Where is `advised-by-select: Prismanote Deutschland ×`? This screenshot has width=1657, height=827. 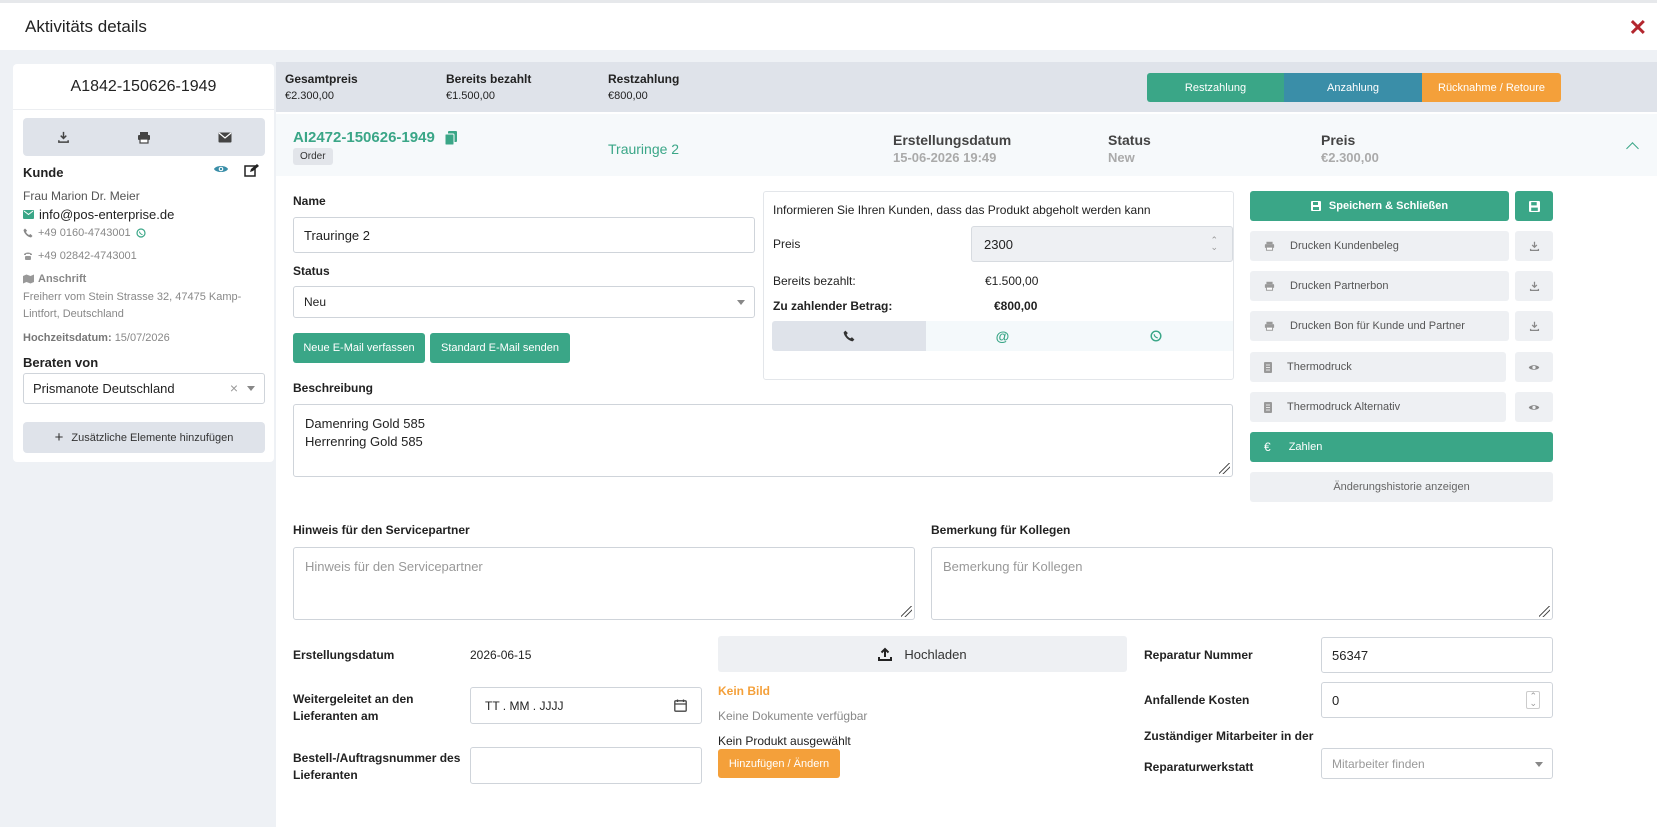 advised-by-select: Prismanote Deutschland × is located at coordinates (144, 388).